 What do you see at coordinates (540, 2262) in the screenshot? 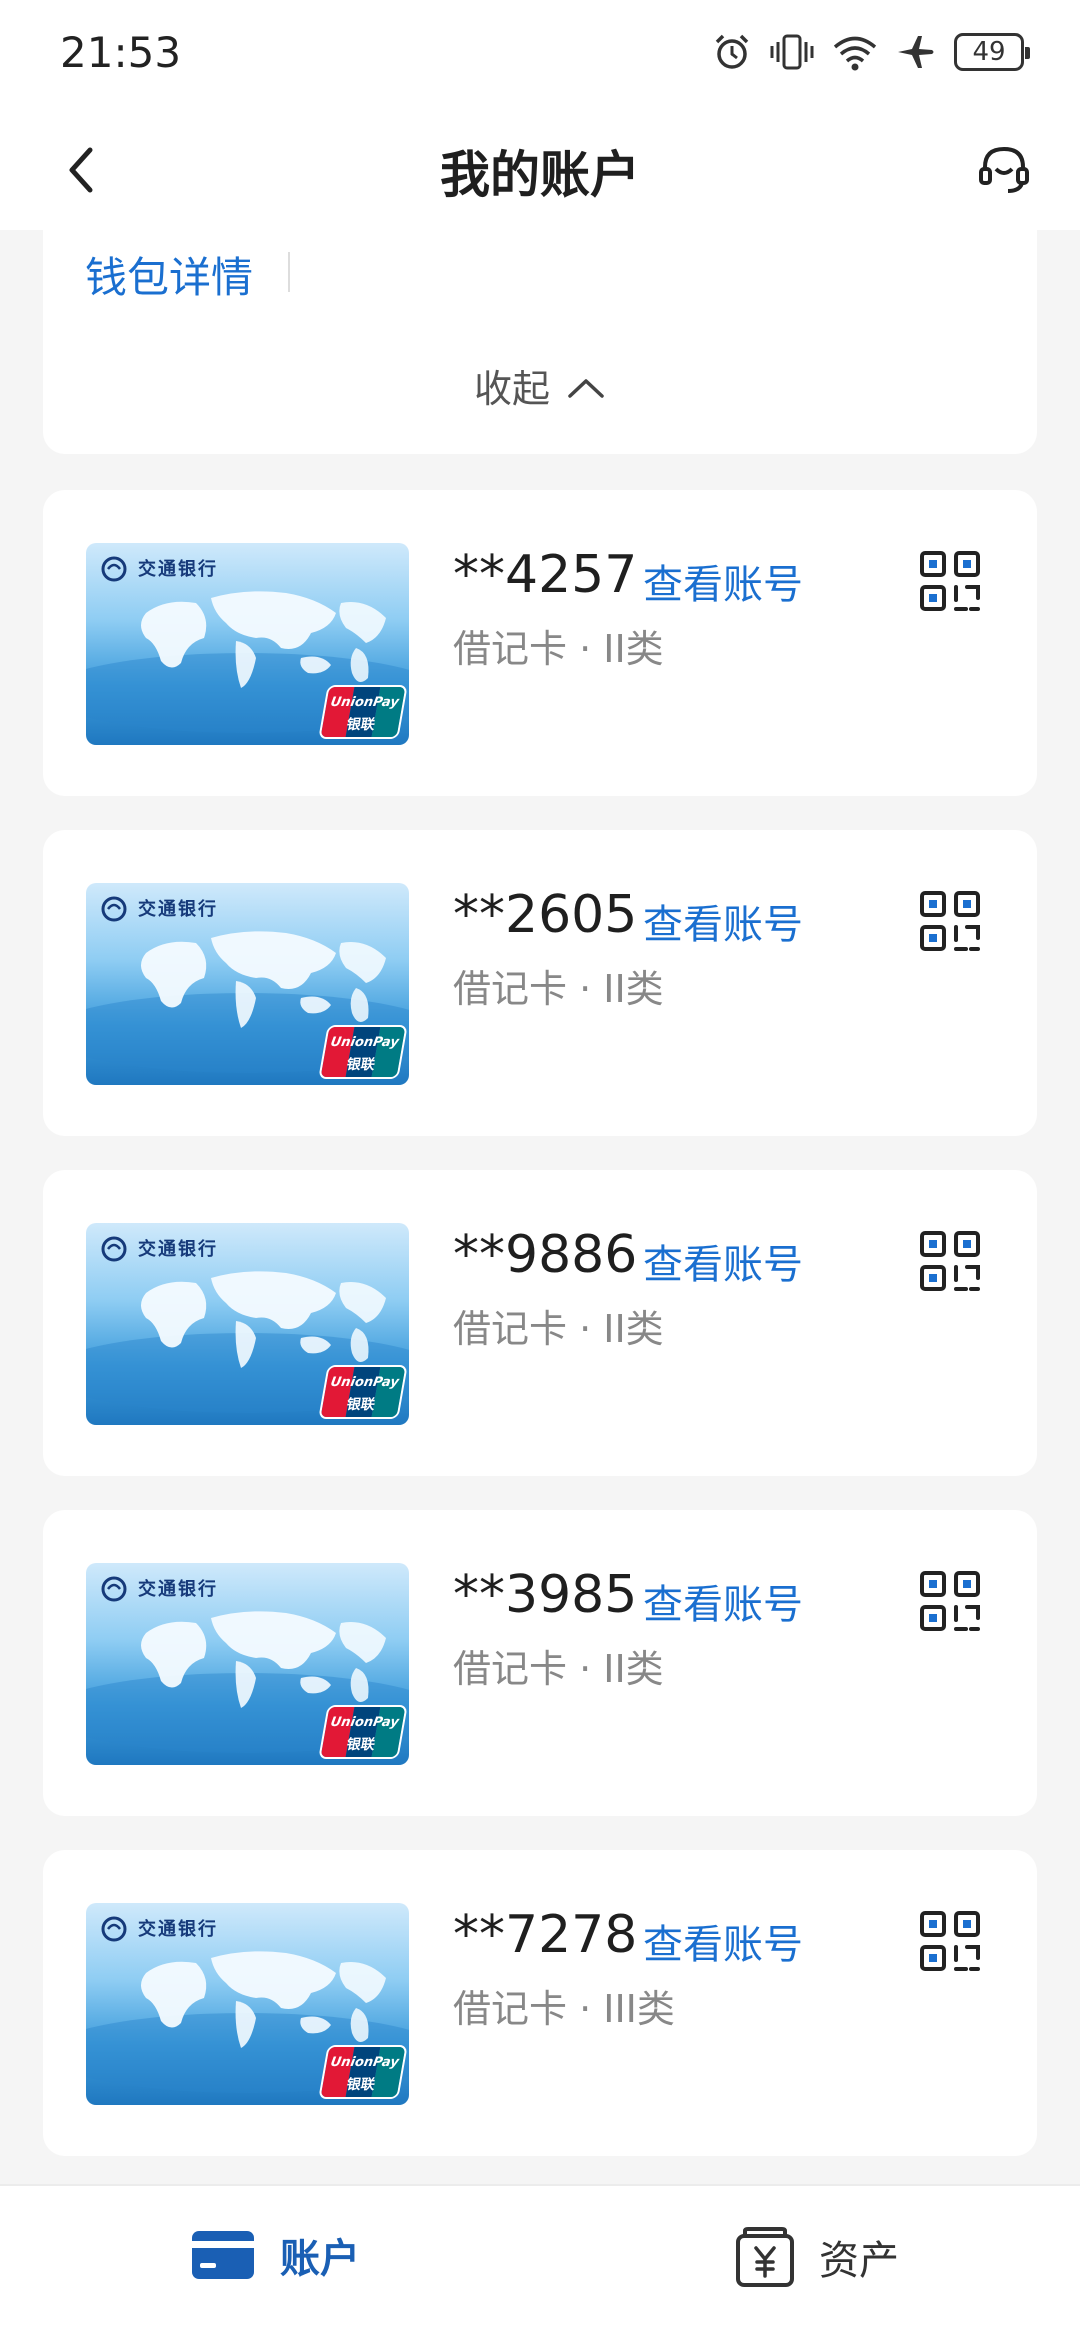
I see `bottom-tab-bar: 账户 资产` at bounding box center [540, 2262].